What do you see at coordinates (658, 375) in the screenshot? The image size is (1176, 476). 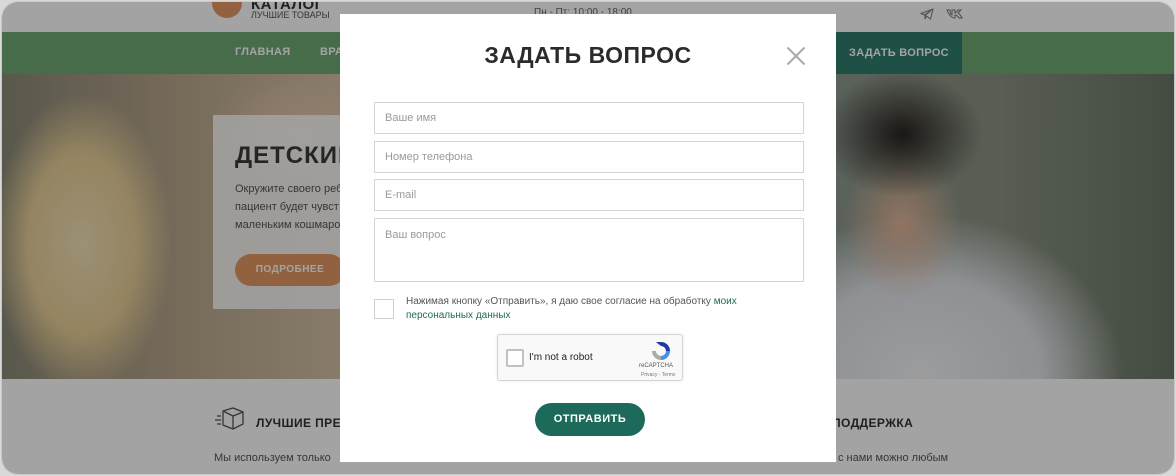 I see `recaptcha-terms-link: Privacy - Terms` at bounding box center [658, 375].